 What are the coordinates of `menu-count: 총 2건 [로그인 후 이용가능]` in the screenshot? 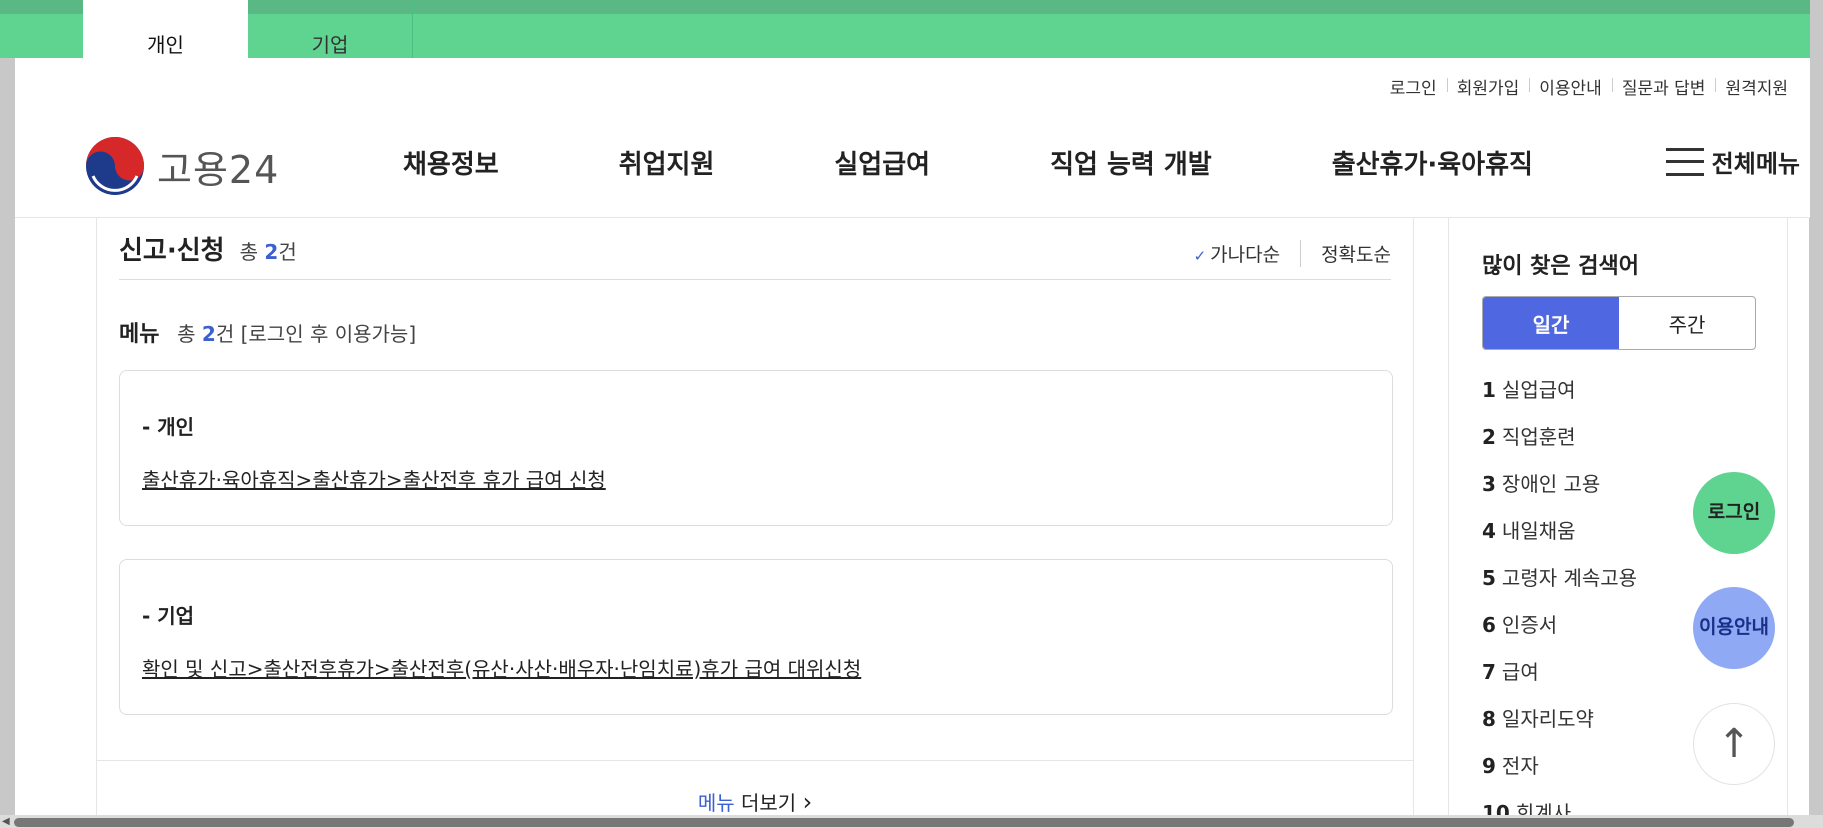 It's located at (297, 334).